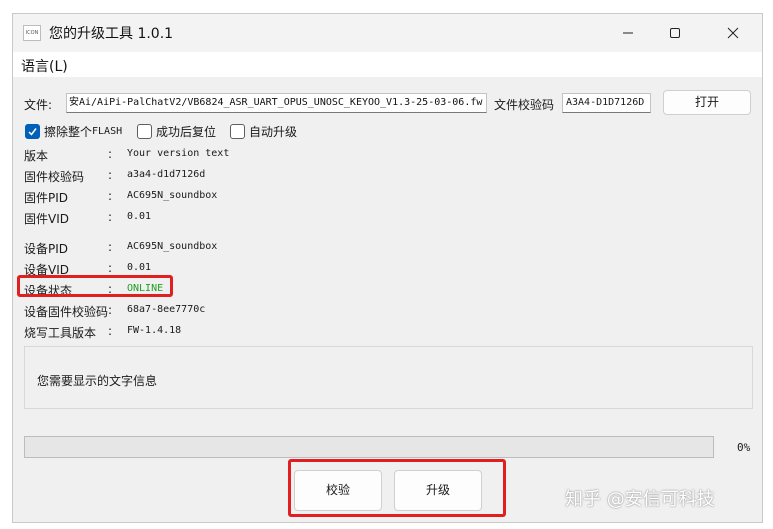  I want to click on info-value: FW-1.4.18, so click(154, 330).